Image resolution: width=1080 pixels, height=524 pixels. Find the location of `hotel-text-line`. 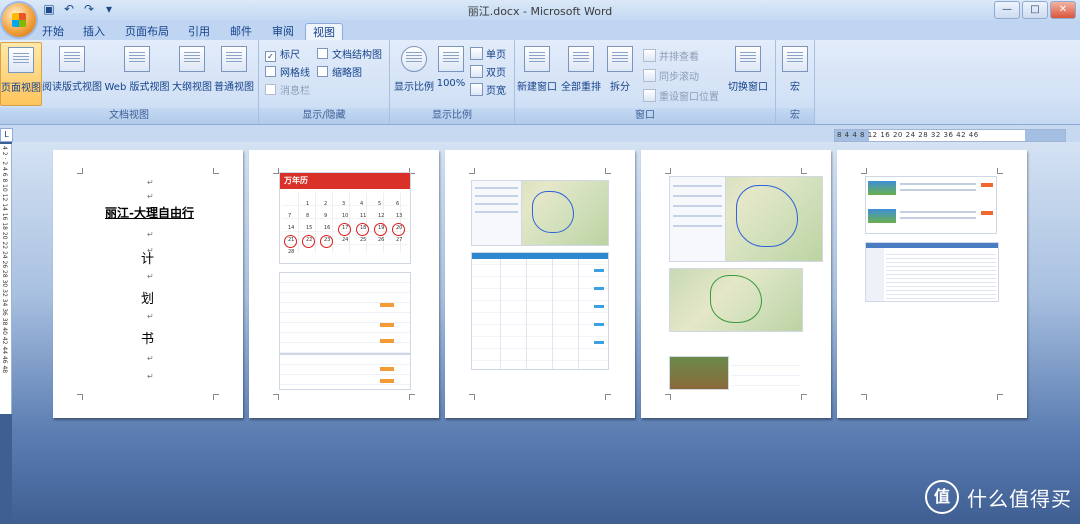

hotel-text-line is located at coordinates (938, 212).